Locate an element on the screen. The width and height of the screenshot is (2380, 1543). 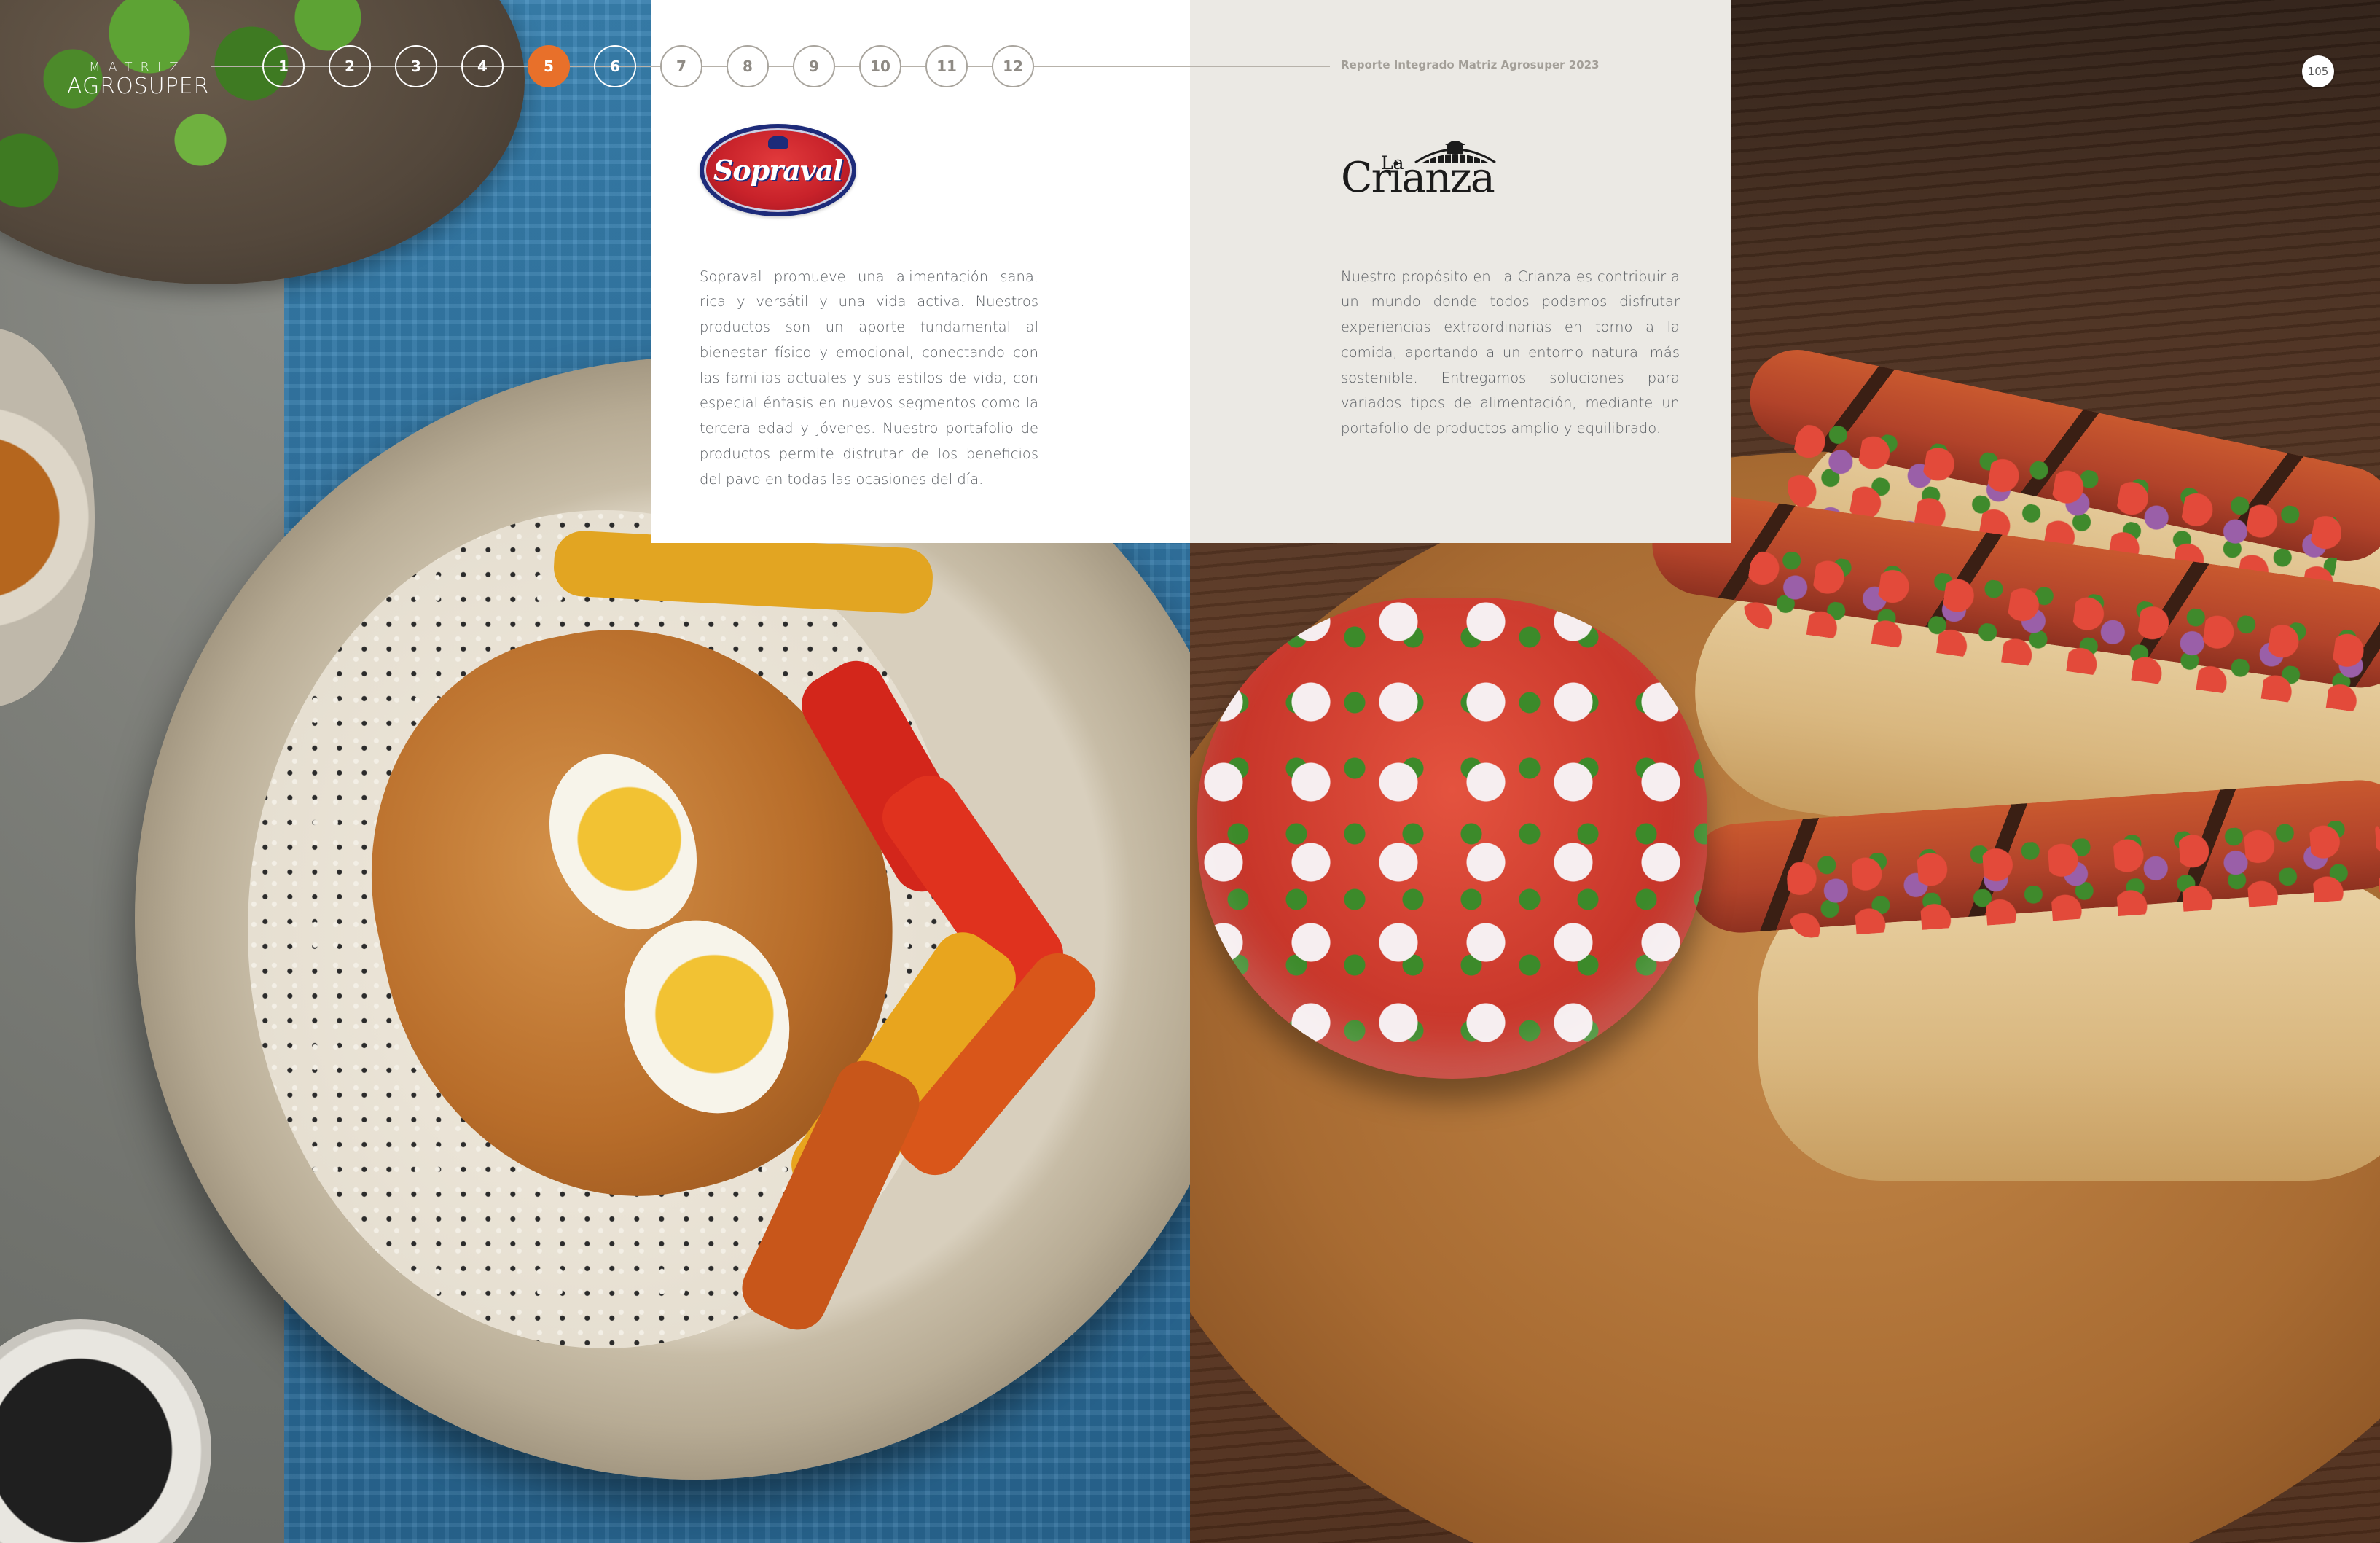
la-crianza-logo: La Crianza is located at coordinates (1424, 175).